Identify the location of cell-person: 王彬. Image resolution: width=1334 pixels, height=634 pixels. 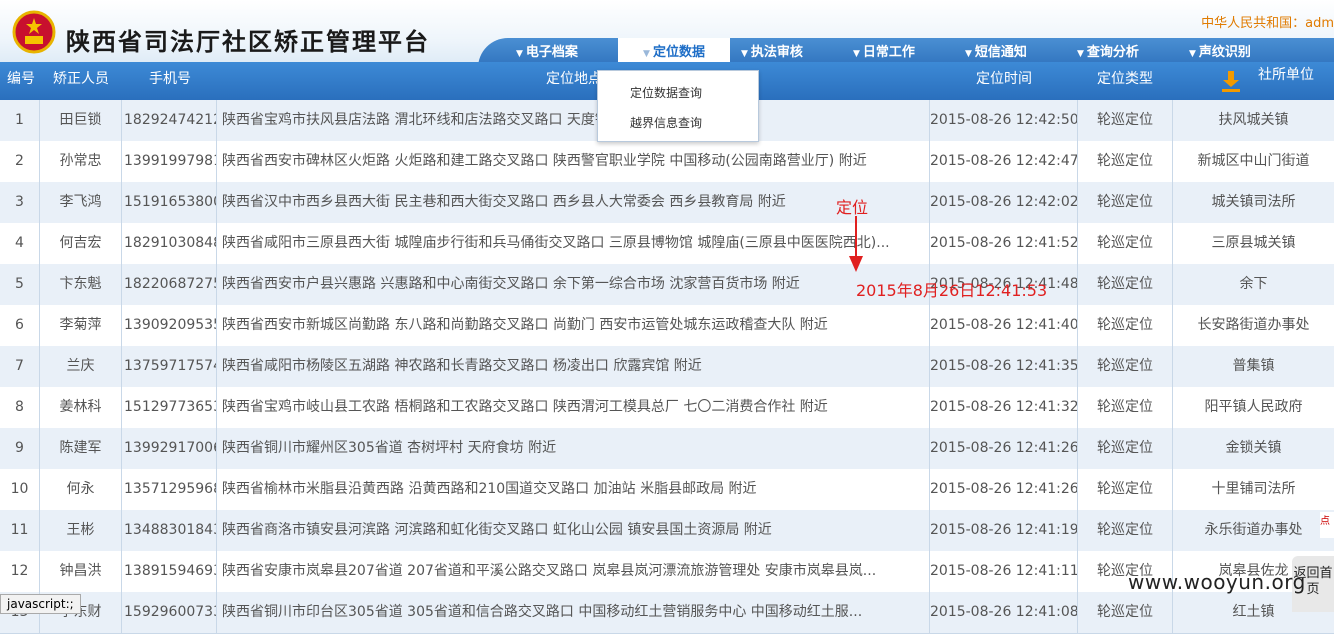
(81, 530).